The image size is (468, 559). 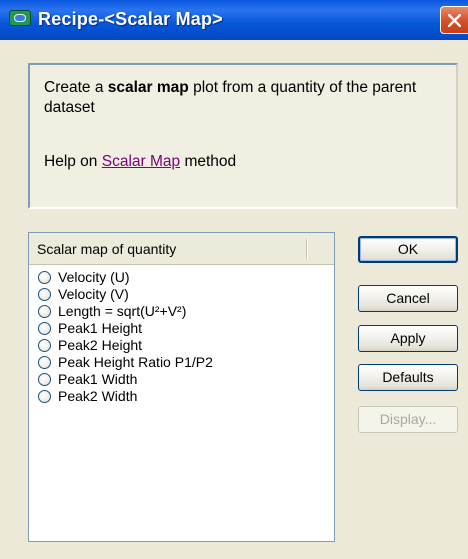 What do you see at coordinates (107, 249) in the screenshot?
I see `list-header-label: Scalar map of quantity` at bounding box center [107, 249].